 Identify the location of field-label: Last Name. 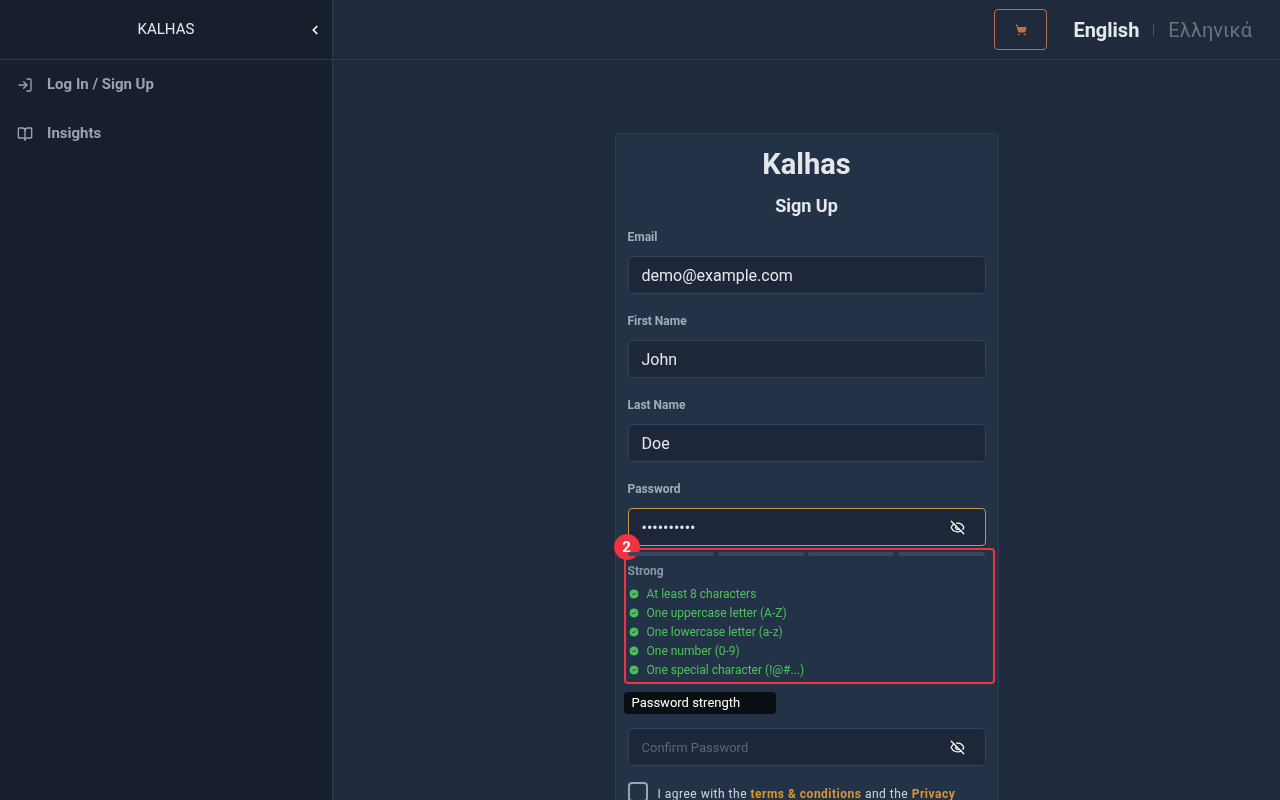
(657, 405).